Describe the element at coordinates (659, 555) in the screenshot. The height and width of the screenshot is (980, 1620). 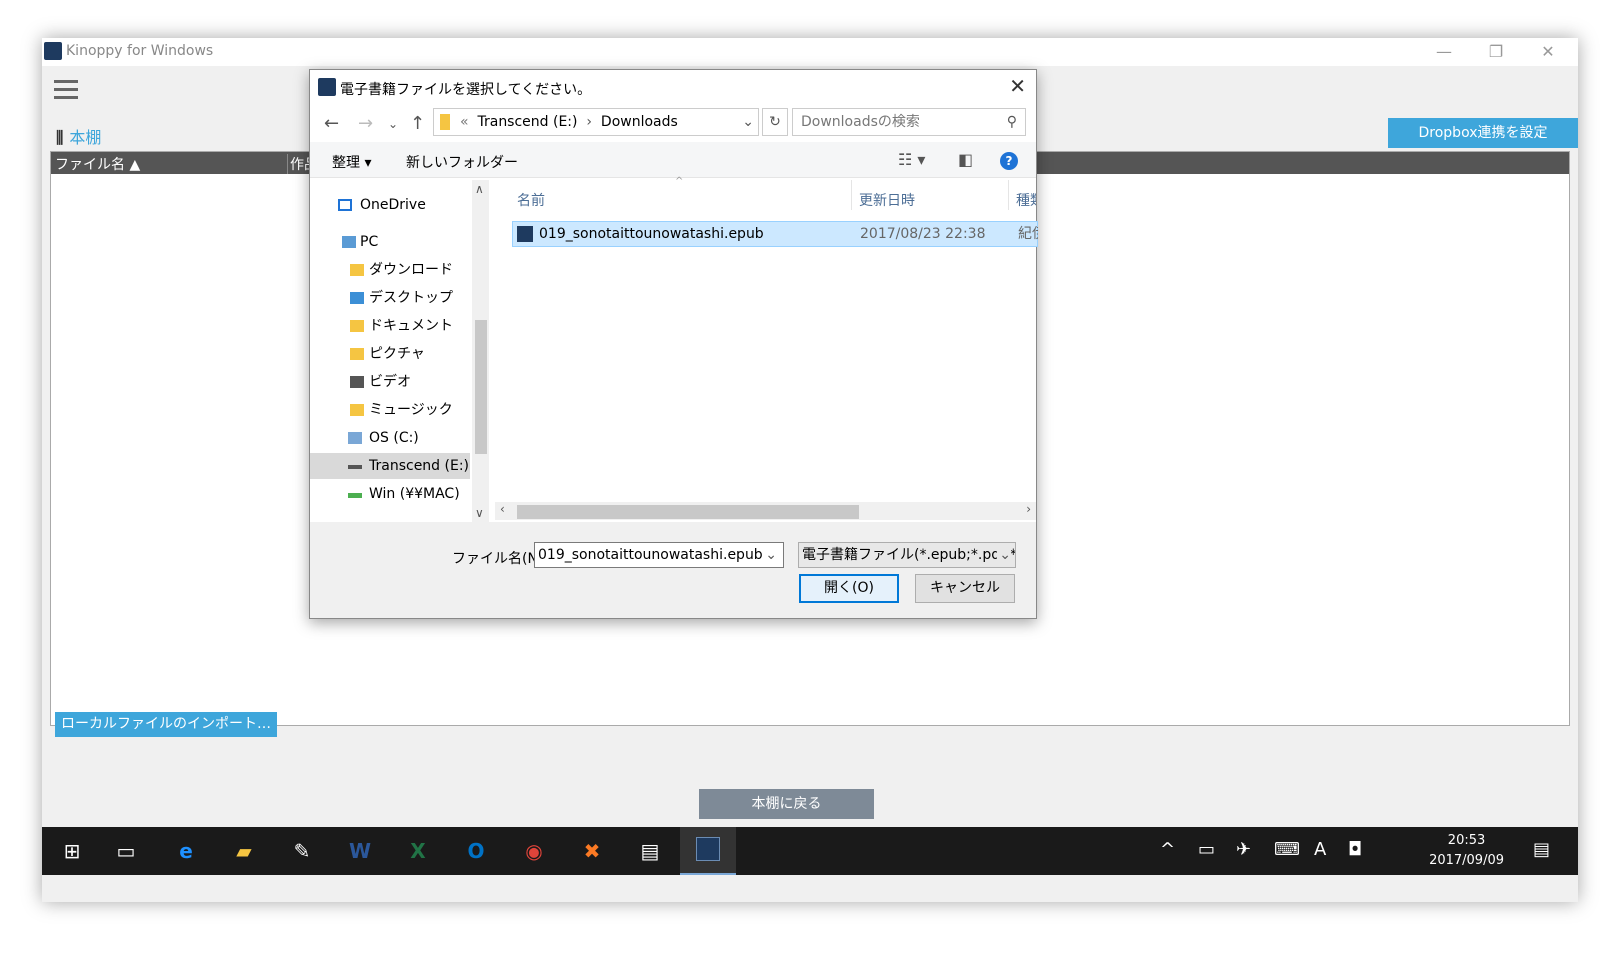
I see `filename-input: 019_sonotaittounowatashi.epub ⌄` at that location.